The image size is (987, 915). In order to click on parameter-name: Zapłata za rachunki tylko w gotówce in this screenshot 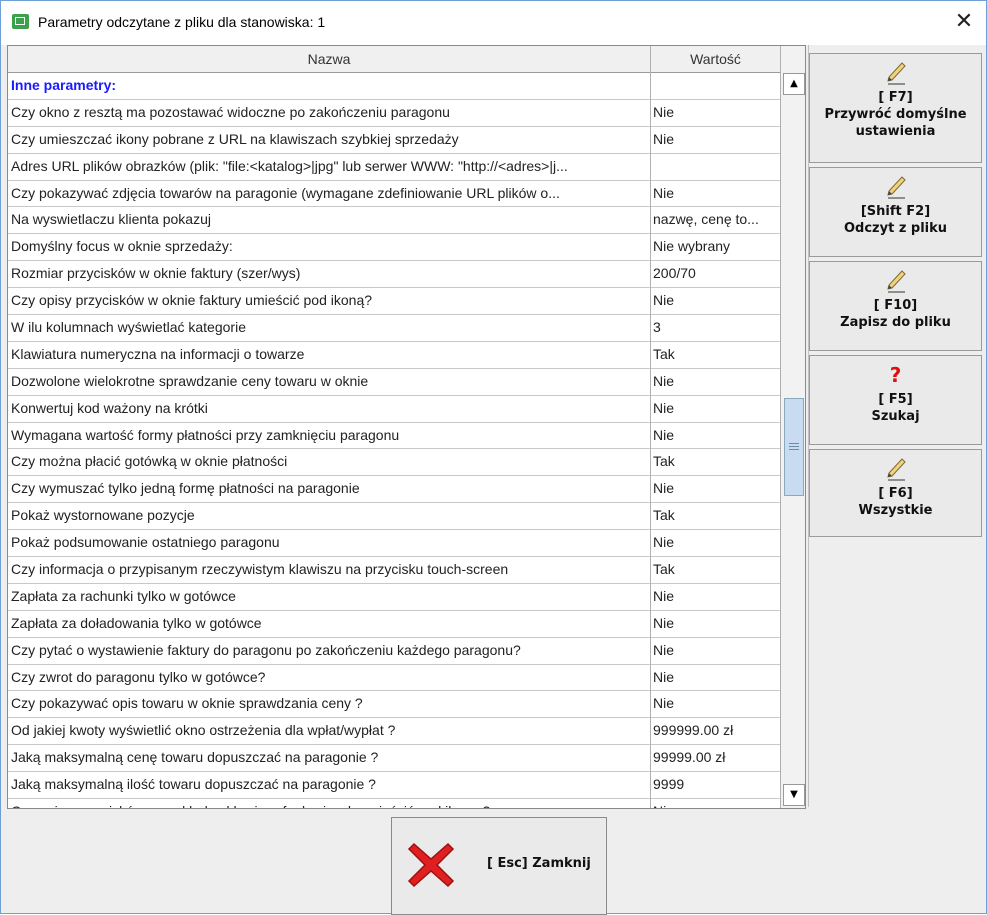, I will do `click(123, 595)`.